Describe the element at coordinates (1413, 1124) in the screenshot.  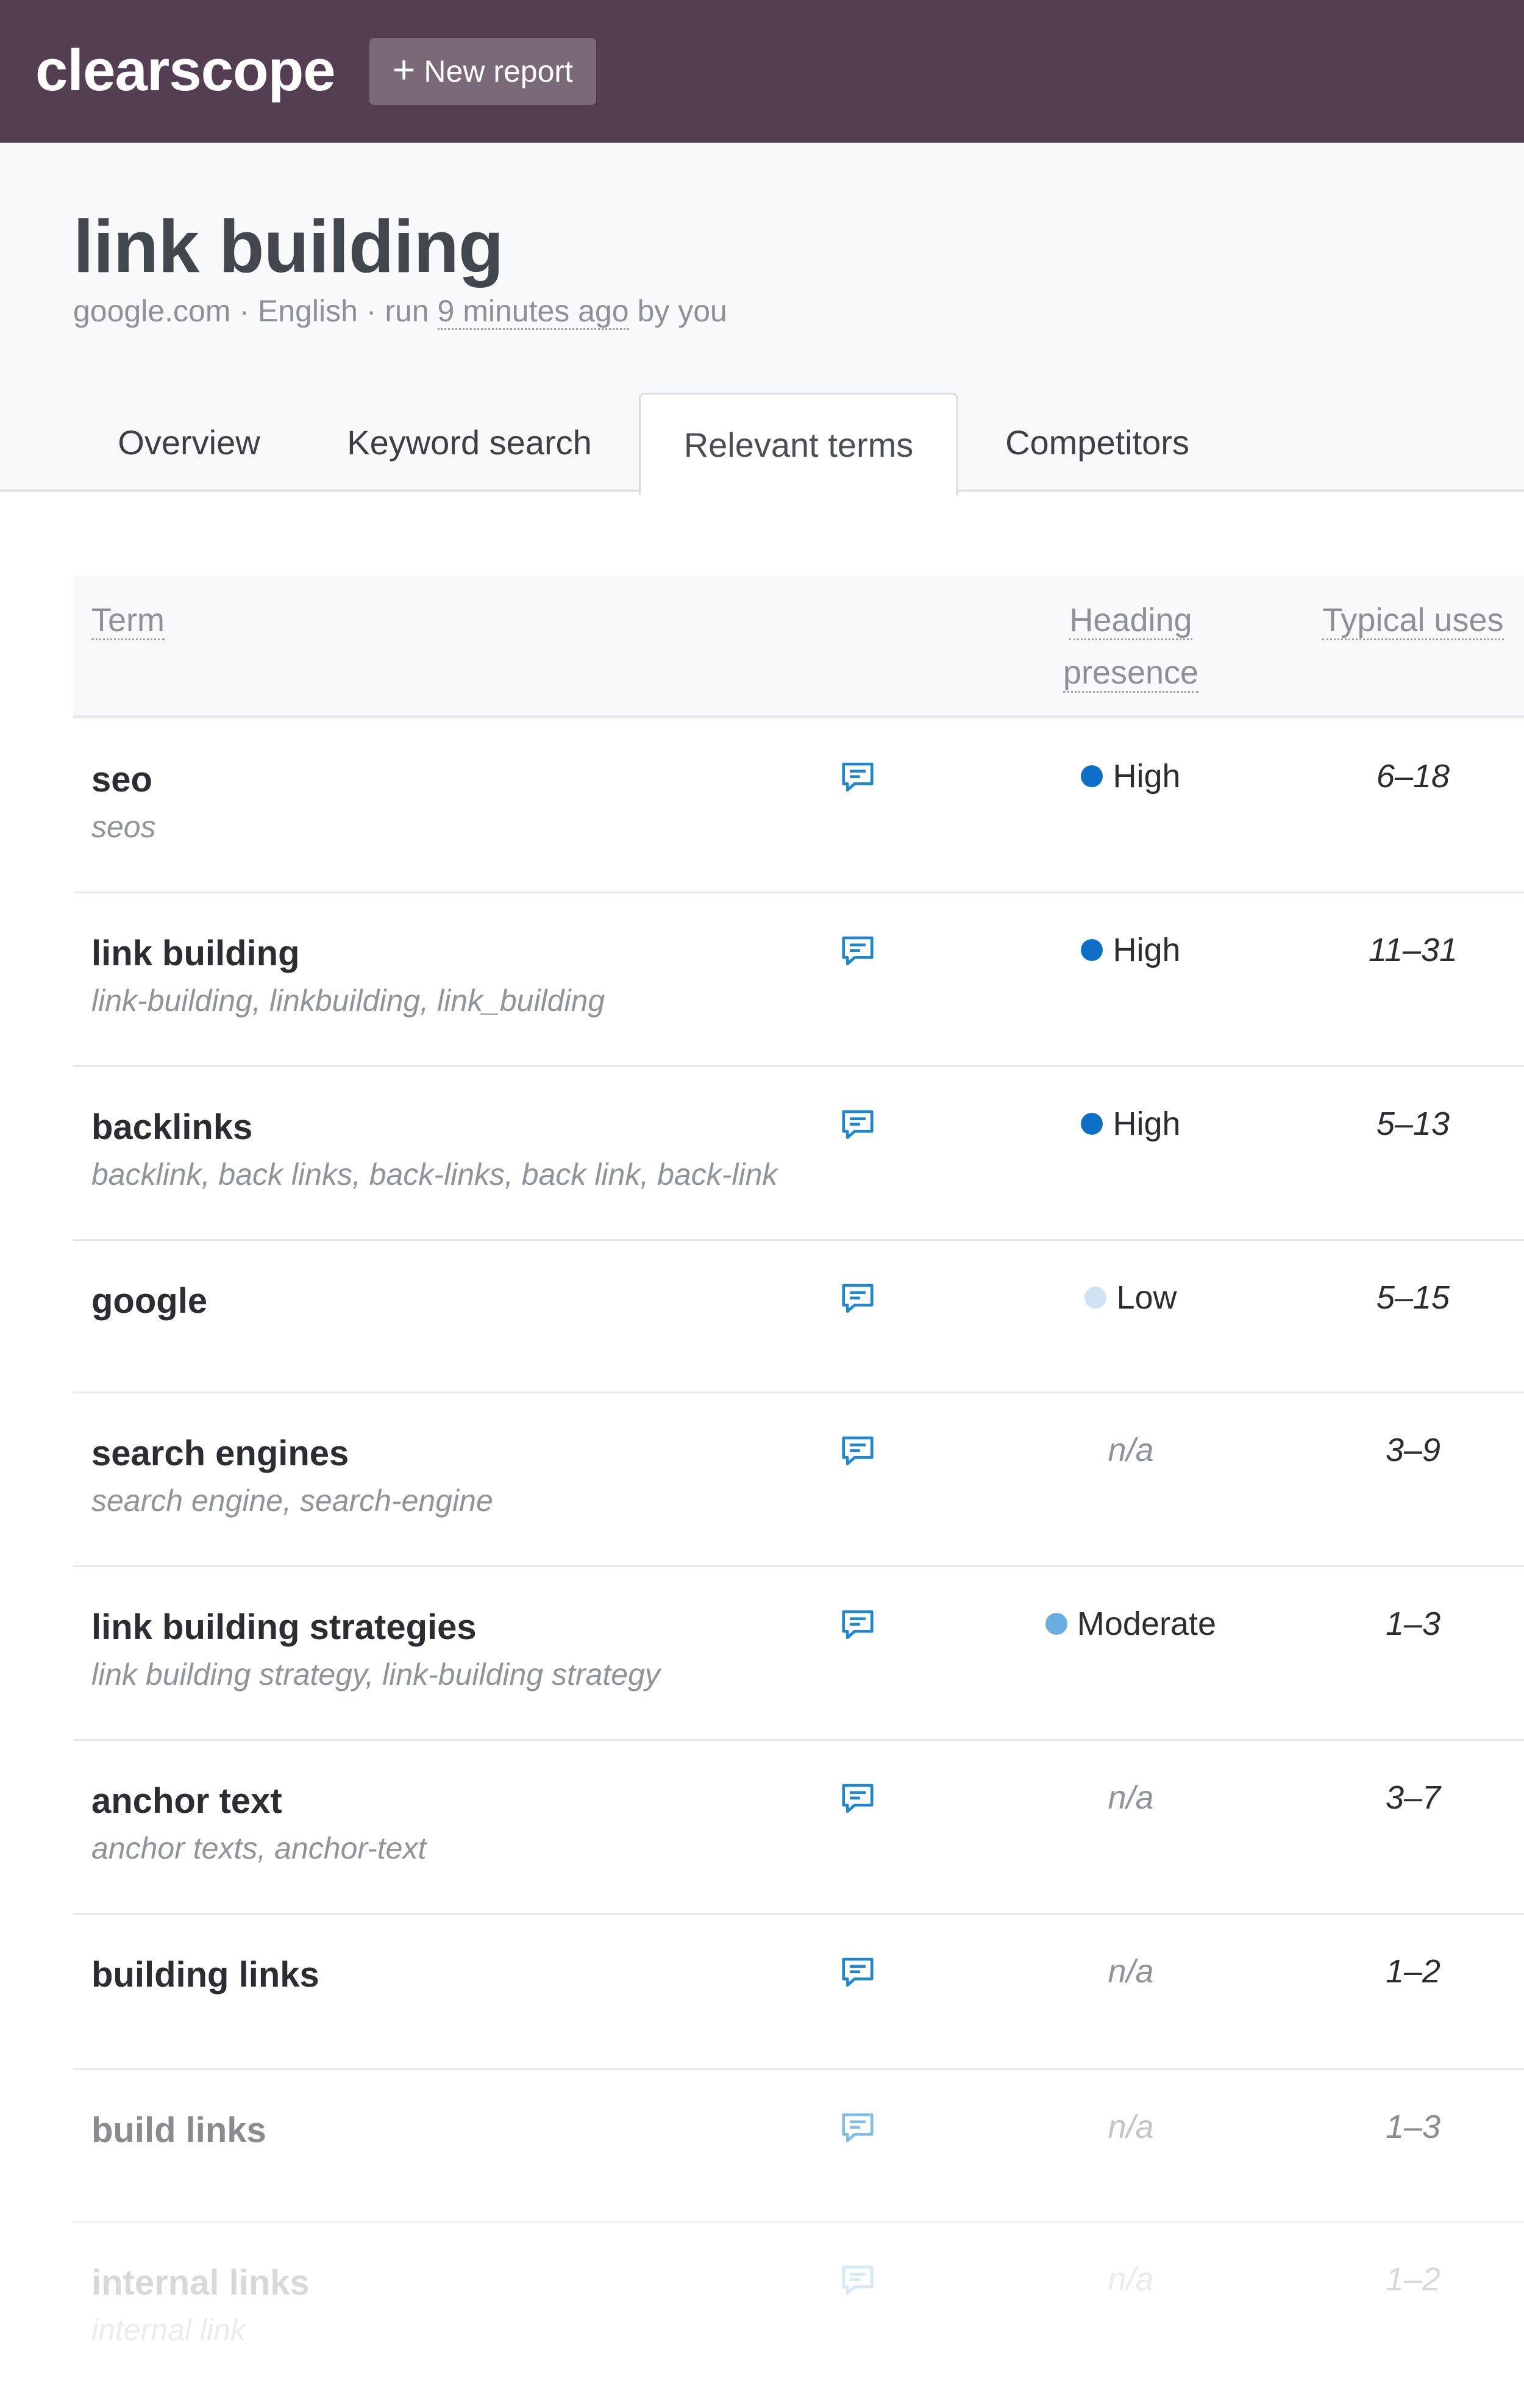
I see `typical-uses: 5–13` at that location.